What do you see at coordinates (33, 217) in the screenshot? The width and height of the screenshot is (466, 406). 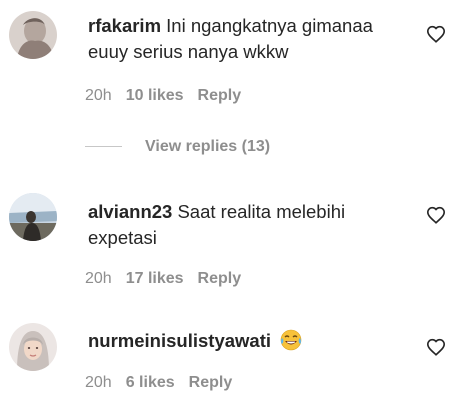 I see `avatar-alviann23` at bounding box center [33, 217].